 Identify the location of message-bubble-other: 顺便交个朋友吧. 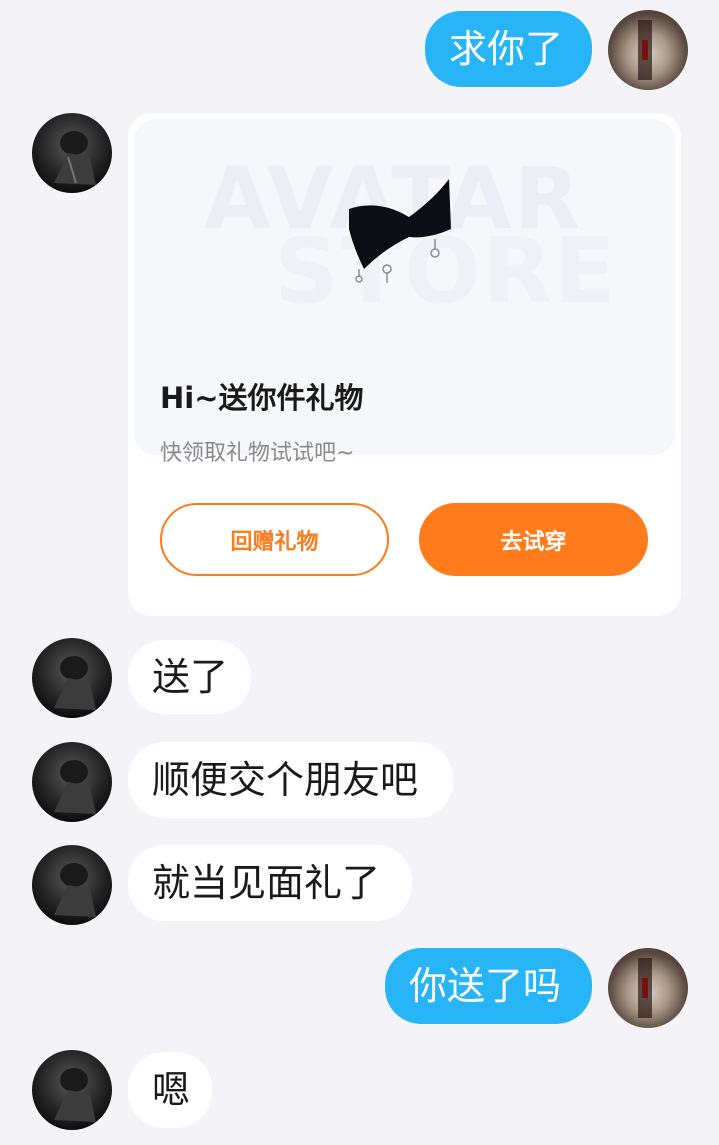
(290, 780).